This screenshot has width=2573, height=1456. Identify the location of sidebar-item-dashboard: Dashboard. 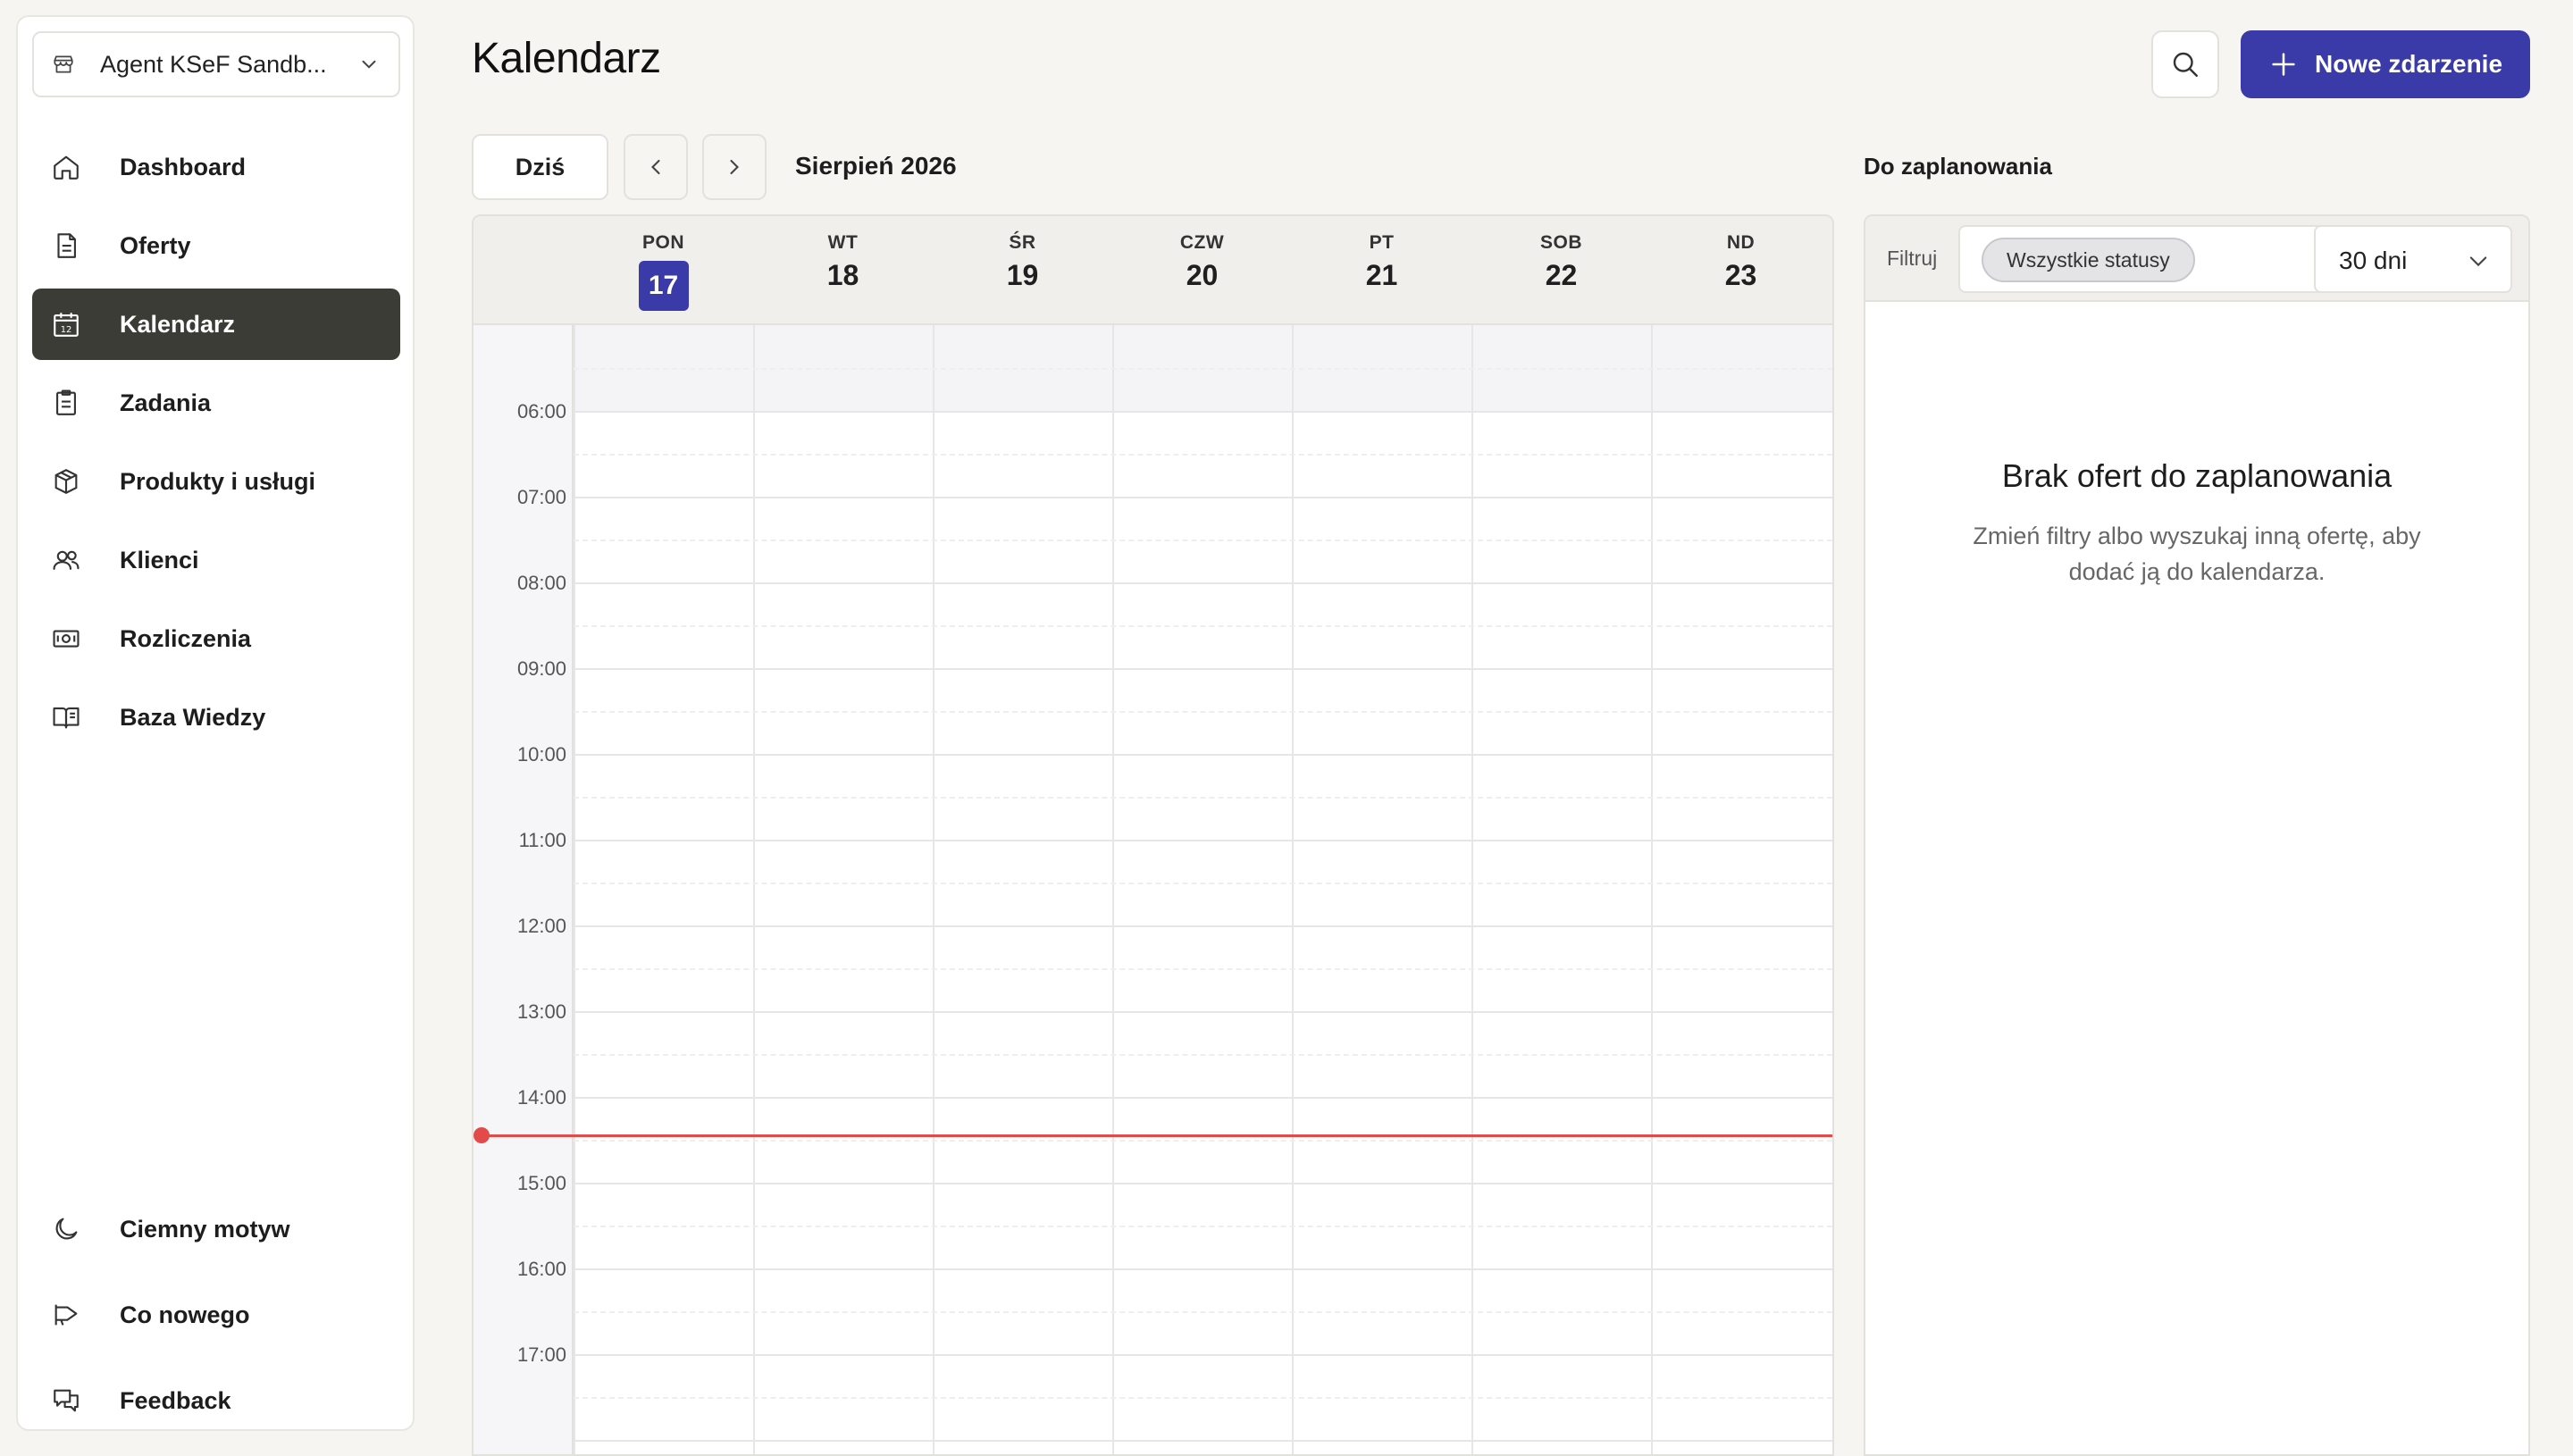
(216, 167).